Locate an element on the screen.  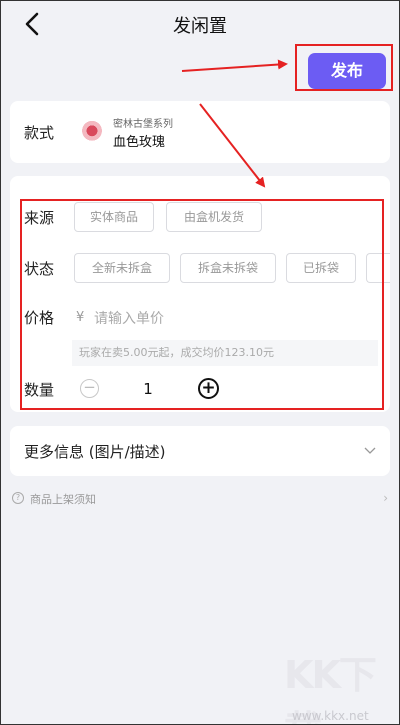
chevron-right-icon: › is located at coordinates (385, 498).